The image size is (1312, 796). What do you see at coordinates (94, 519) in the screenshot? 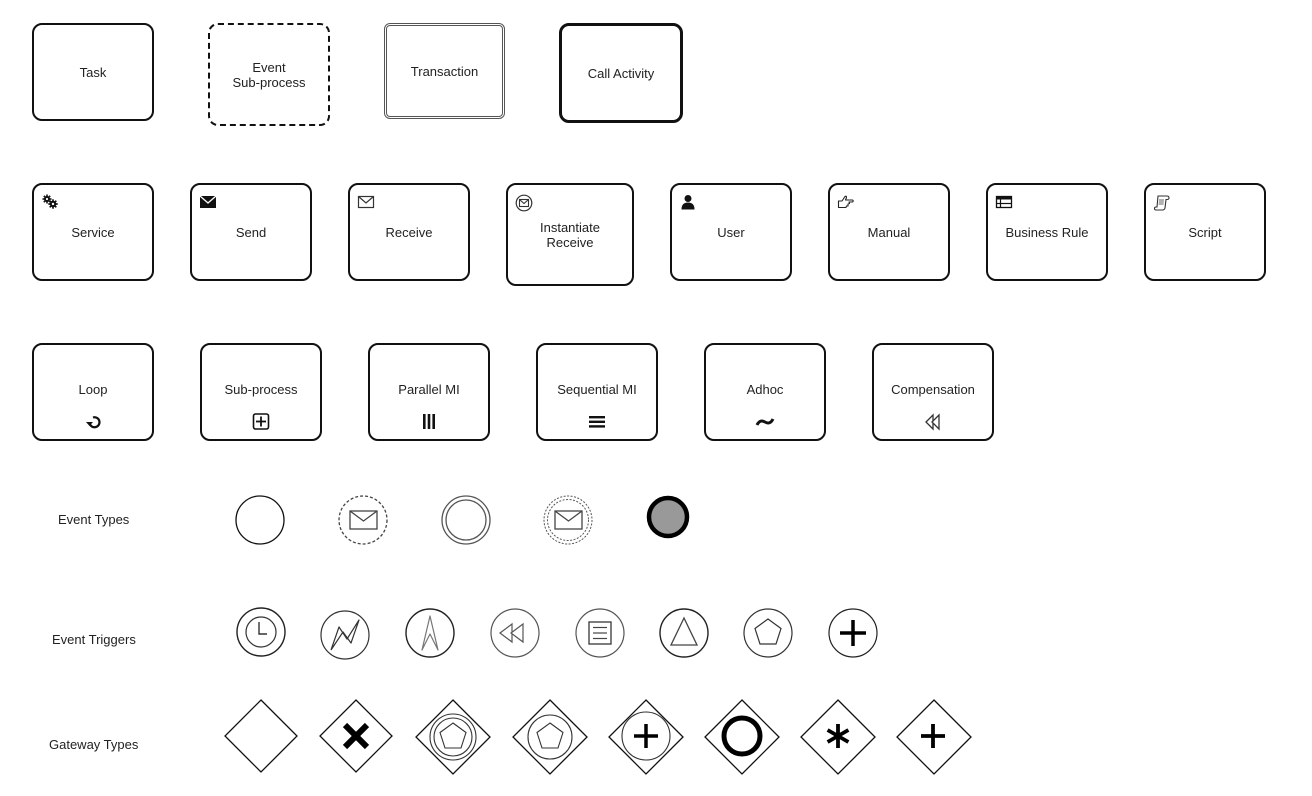
I see `event-types-label: Event Types` at bounding box center [94, 519].